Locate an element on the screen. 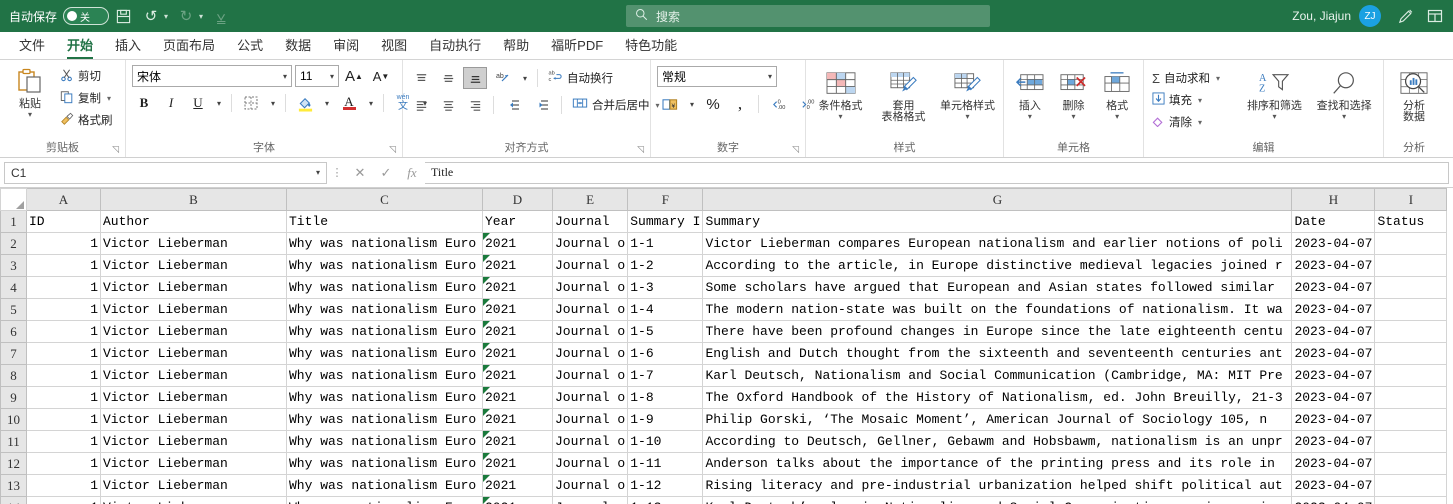  number-dialog-launcher-icon: ◹ is located at coordinates (795, 149).